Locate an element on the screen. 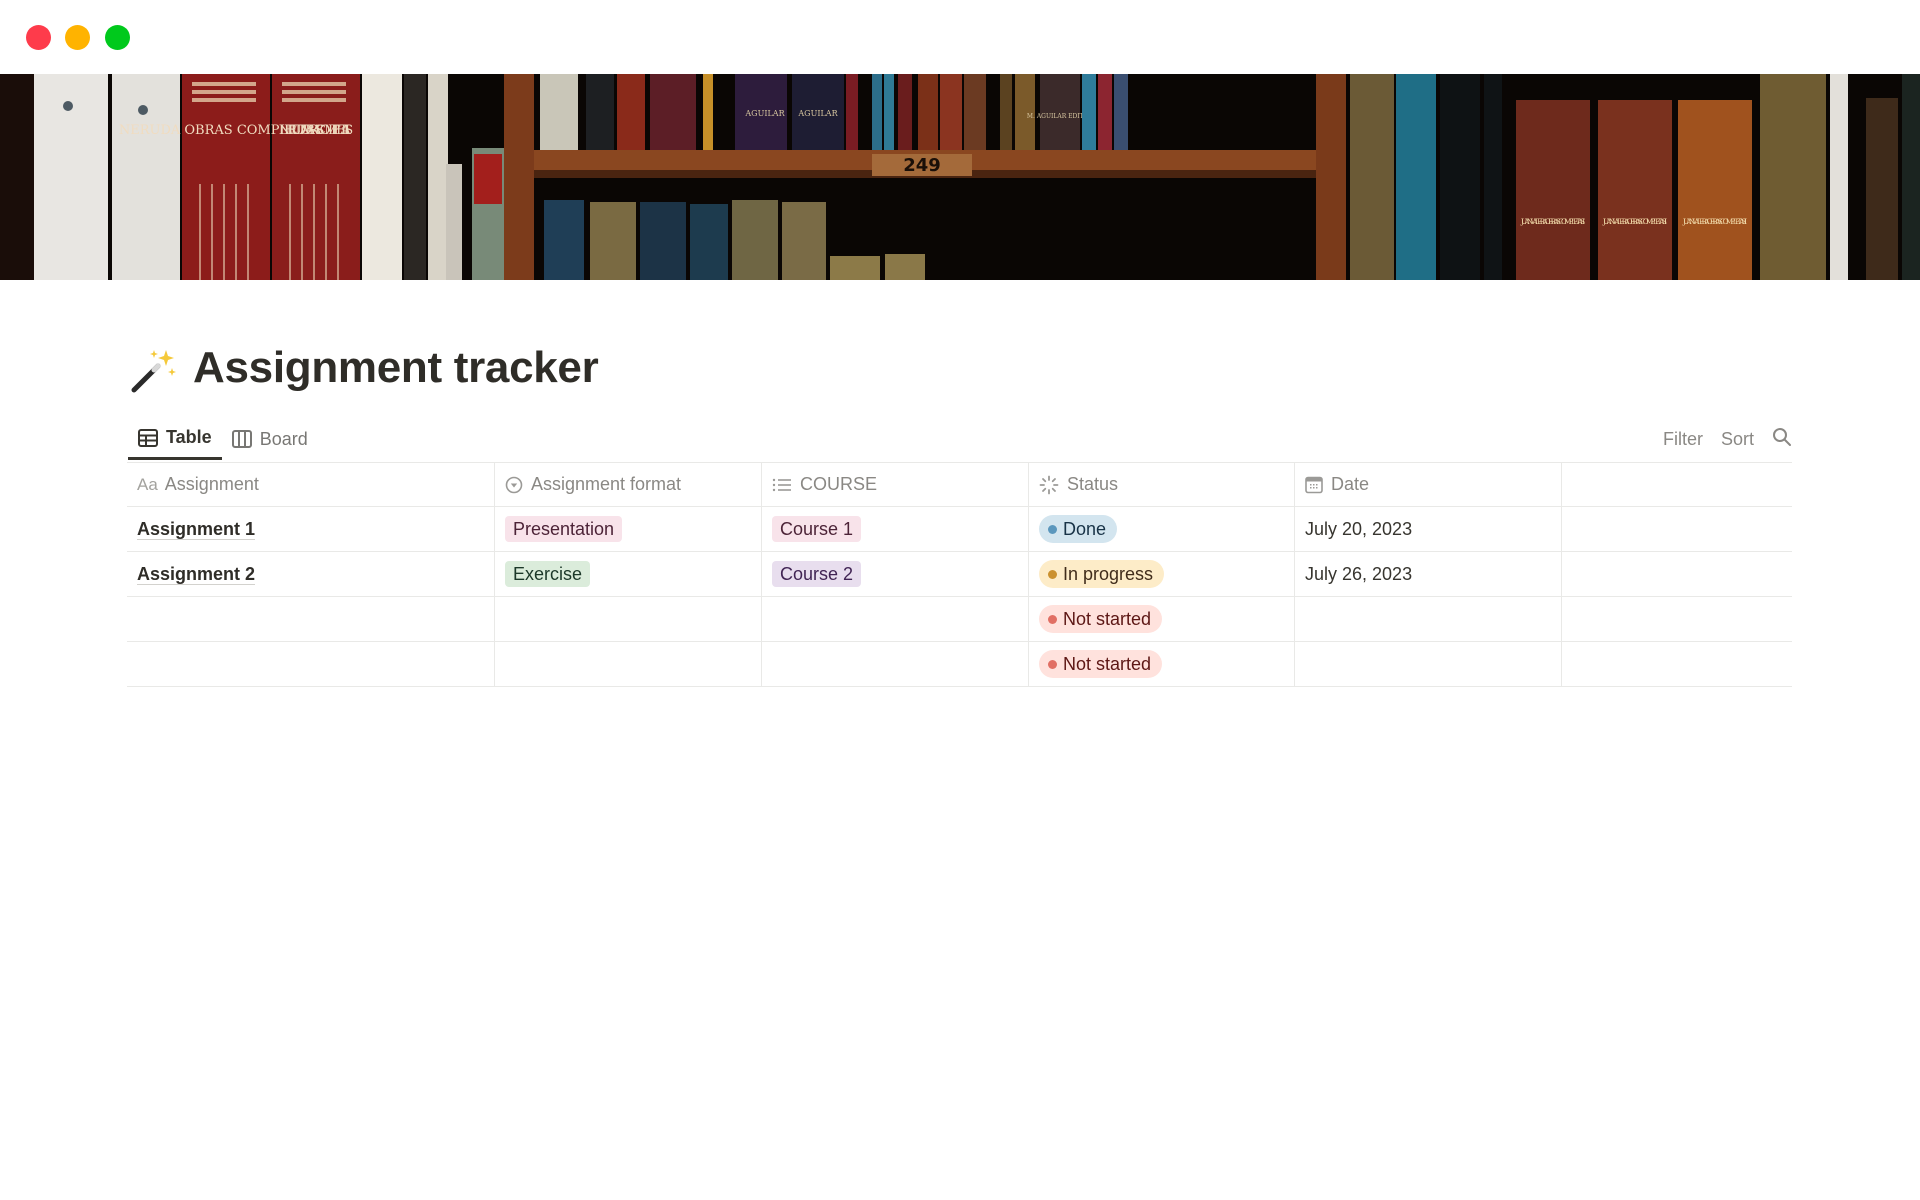  select-icon is located at coordinates (514, 485).